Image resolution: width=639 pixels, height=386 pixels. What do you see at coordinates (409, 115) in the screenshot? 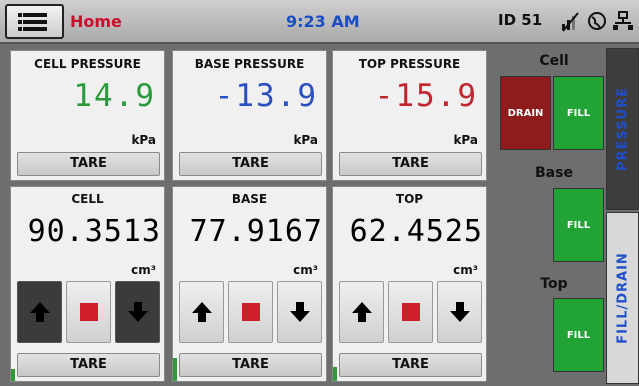
I see `top-pressure-panel: TOP PRESSURE -15.9 kPa TARE` at bounding box center [409, 115].